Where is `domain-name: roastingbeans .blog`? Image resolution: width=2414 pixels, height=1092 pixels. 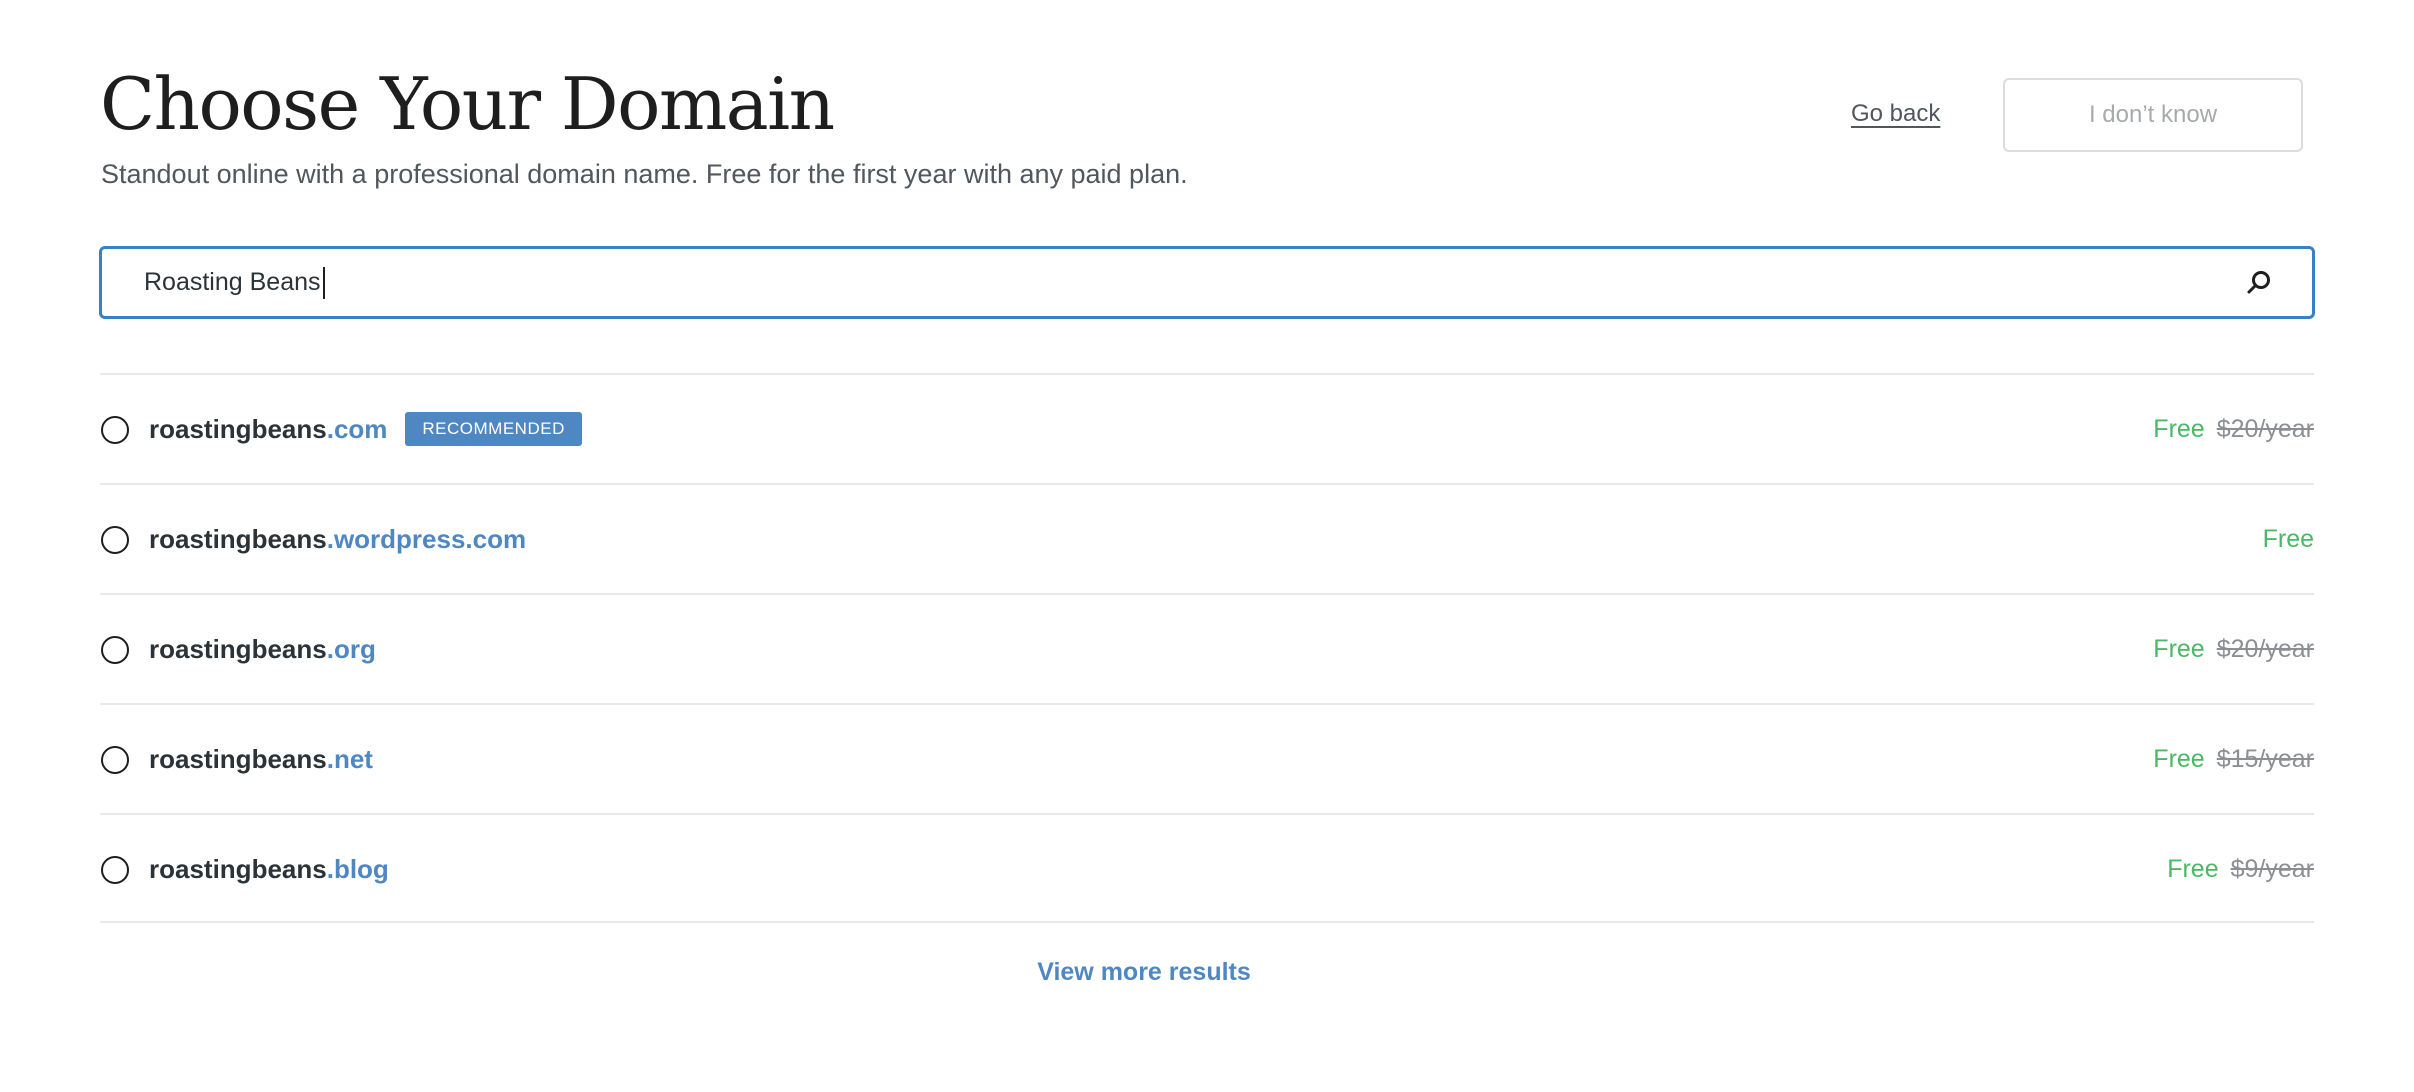 domain-name: roastingbeans .blog is located at coordinates (269, 869).